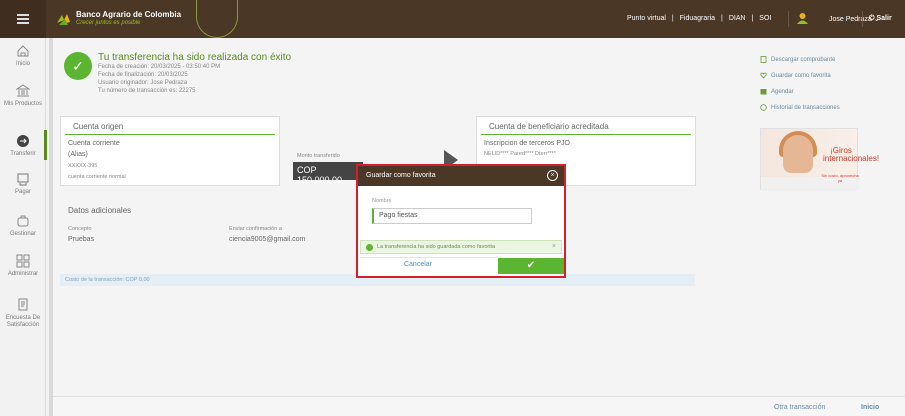  Describe the element at coordinates (369, 247) in the screenshot. I see `check-circle-icon` at that location.